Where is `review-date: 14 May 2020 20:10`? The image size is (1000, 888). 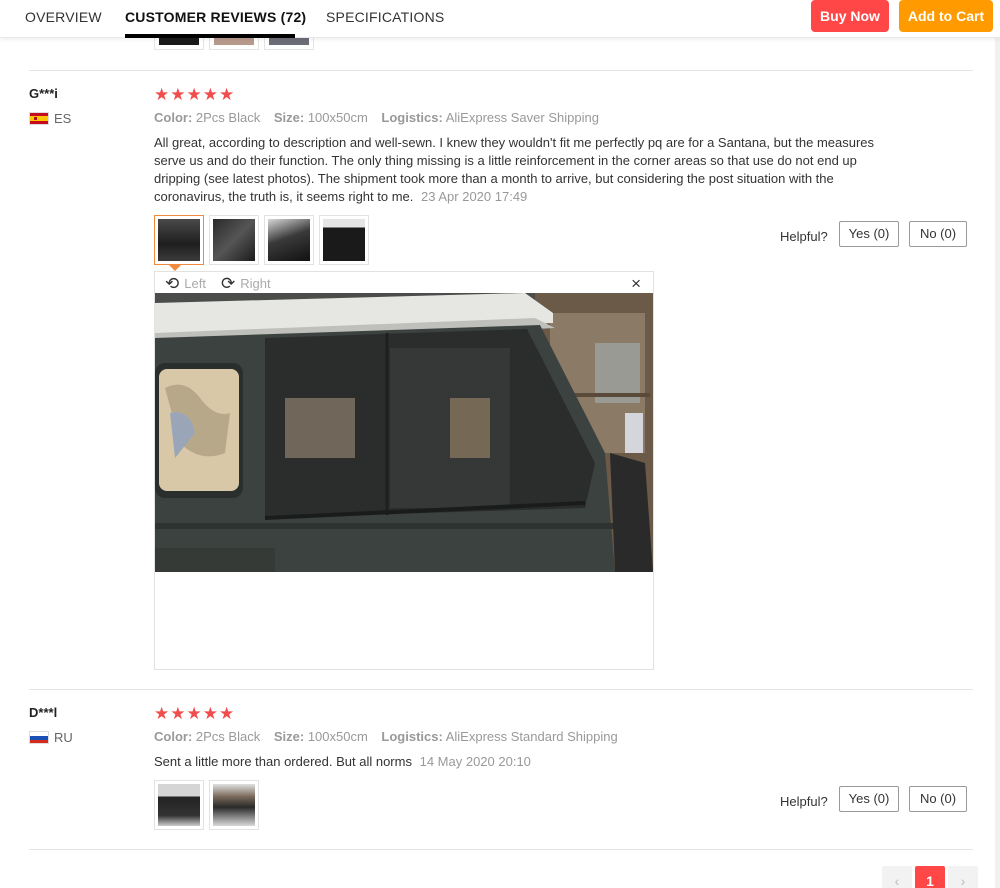
review-date: 14 May 2020 20:10 is located at coordinates (475, 761).